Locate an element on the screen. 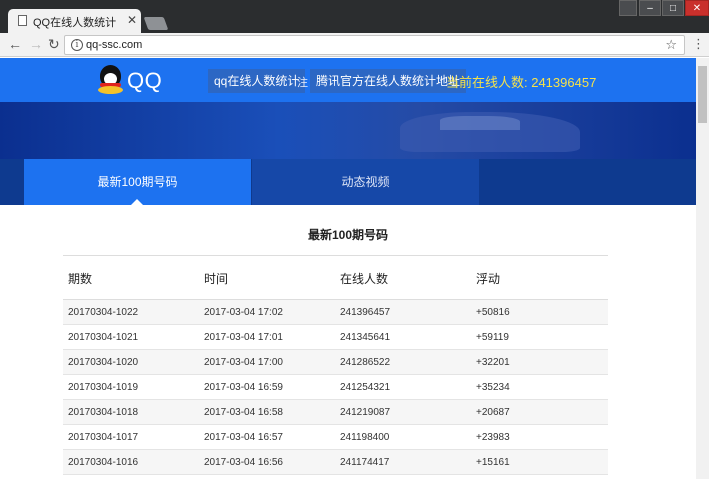 Image resolution: width=709 pixels, height=479 pixels. column-header: 在线人数 is located at coordinates (364, 279).